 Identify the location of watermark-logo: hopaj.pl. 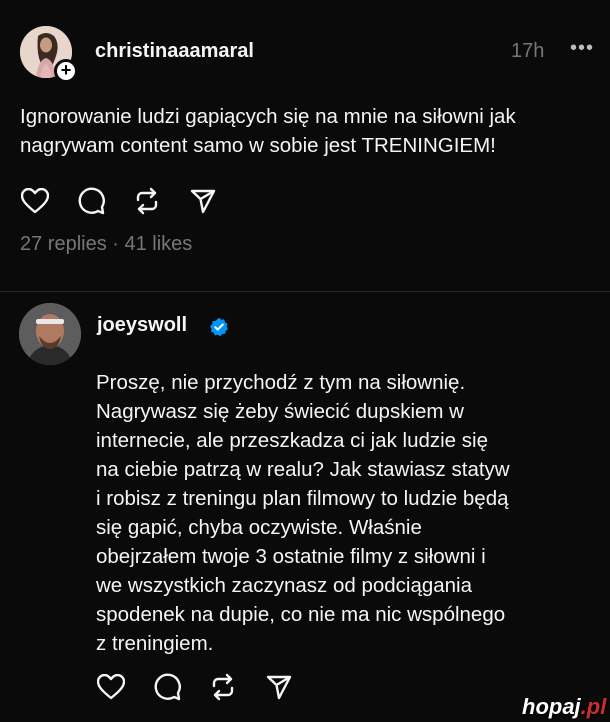
(564, 707).